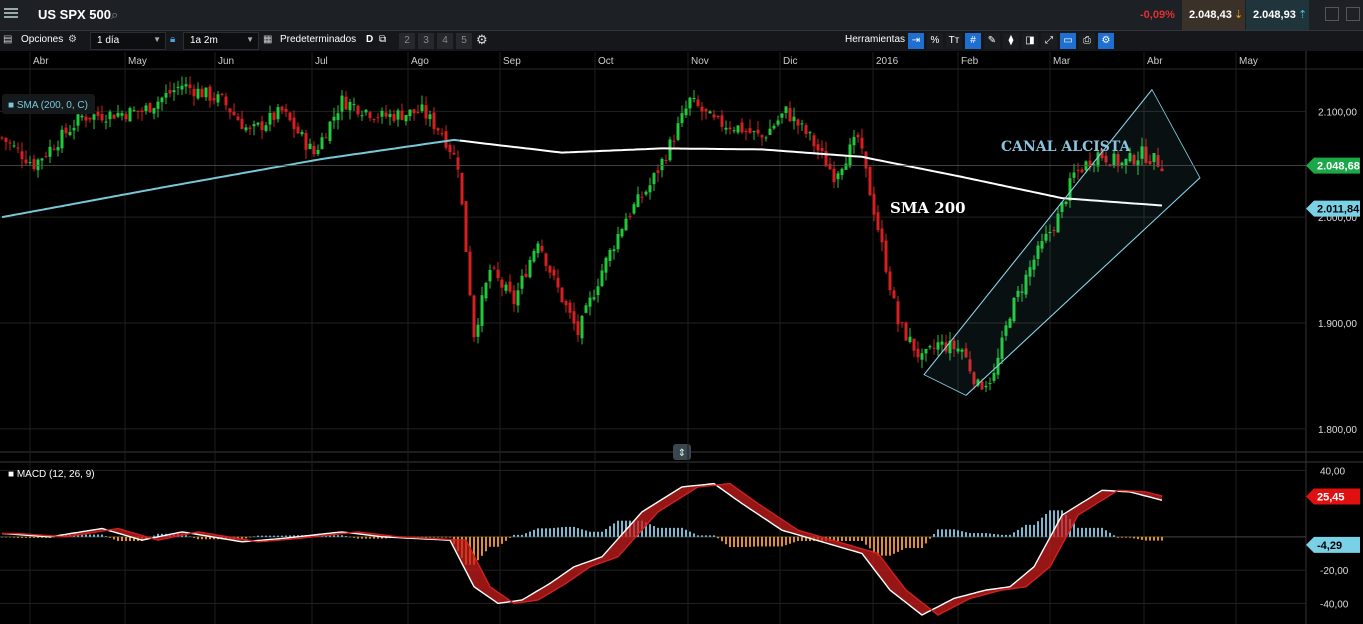 This screenshot has width=1363, height=624. I want to click on instrument-name: US SPX 500, so click(74, 14).